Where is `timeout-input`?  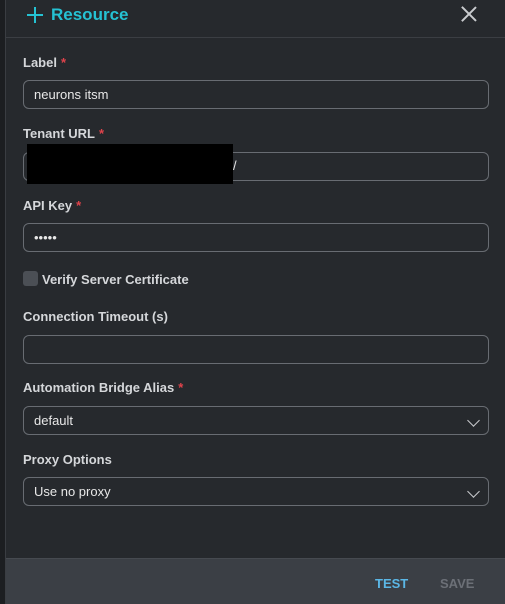
timeout-input is located at coordinates (256, 349).